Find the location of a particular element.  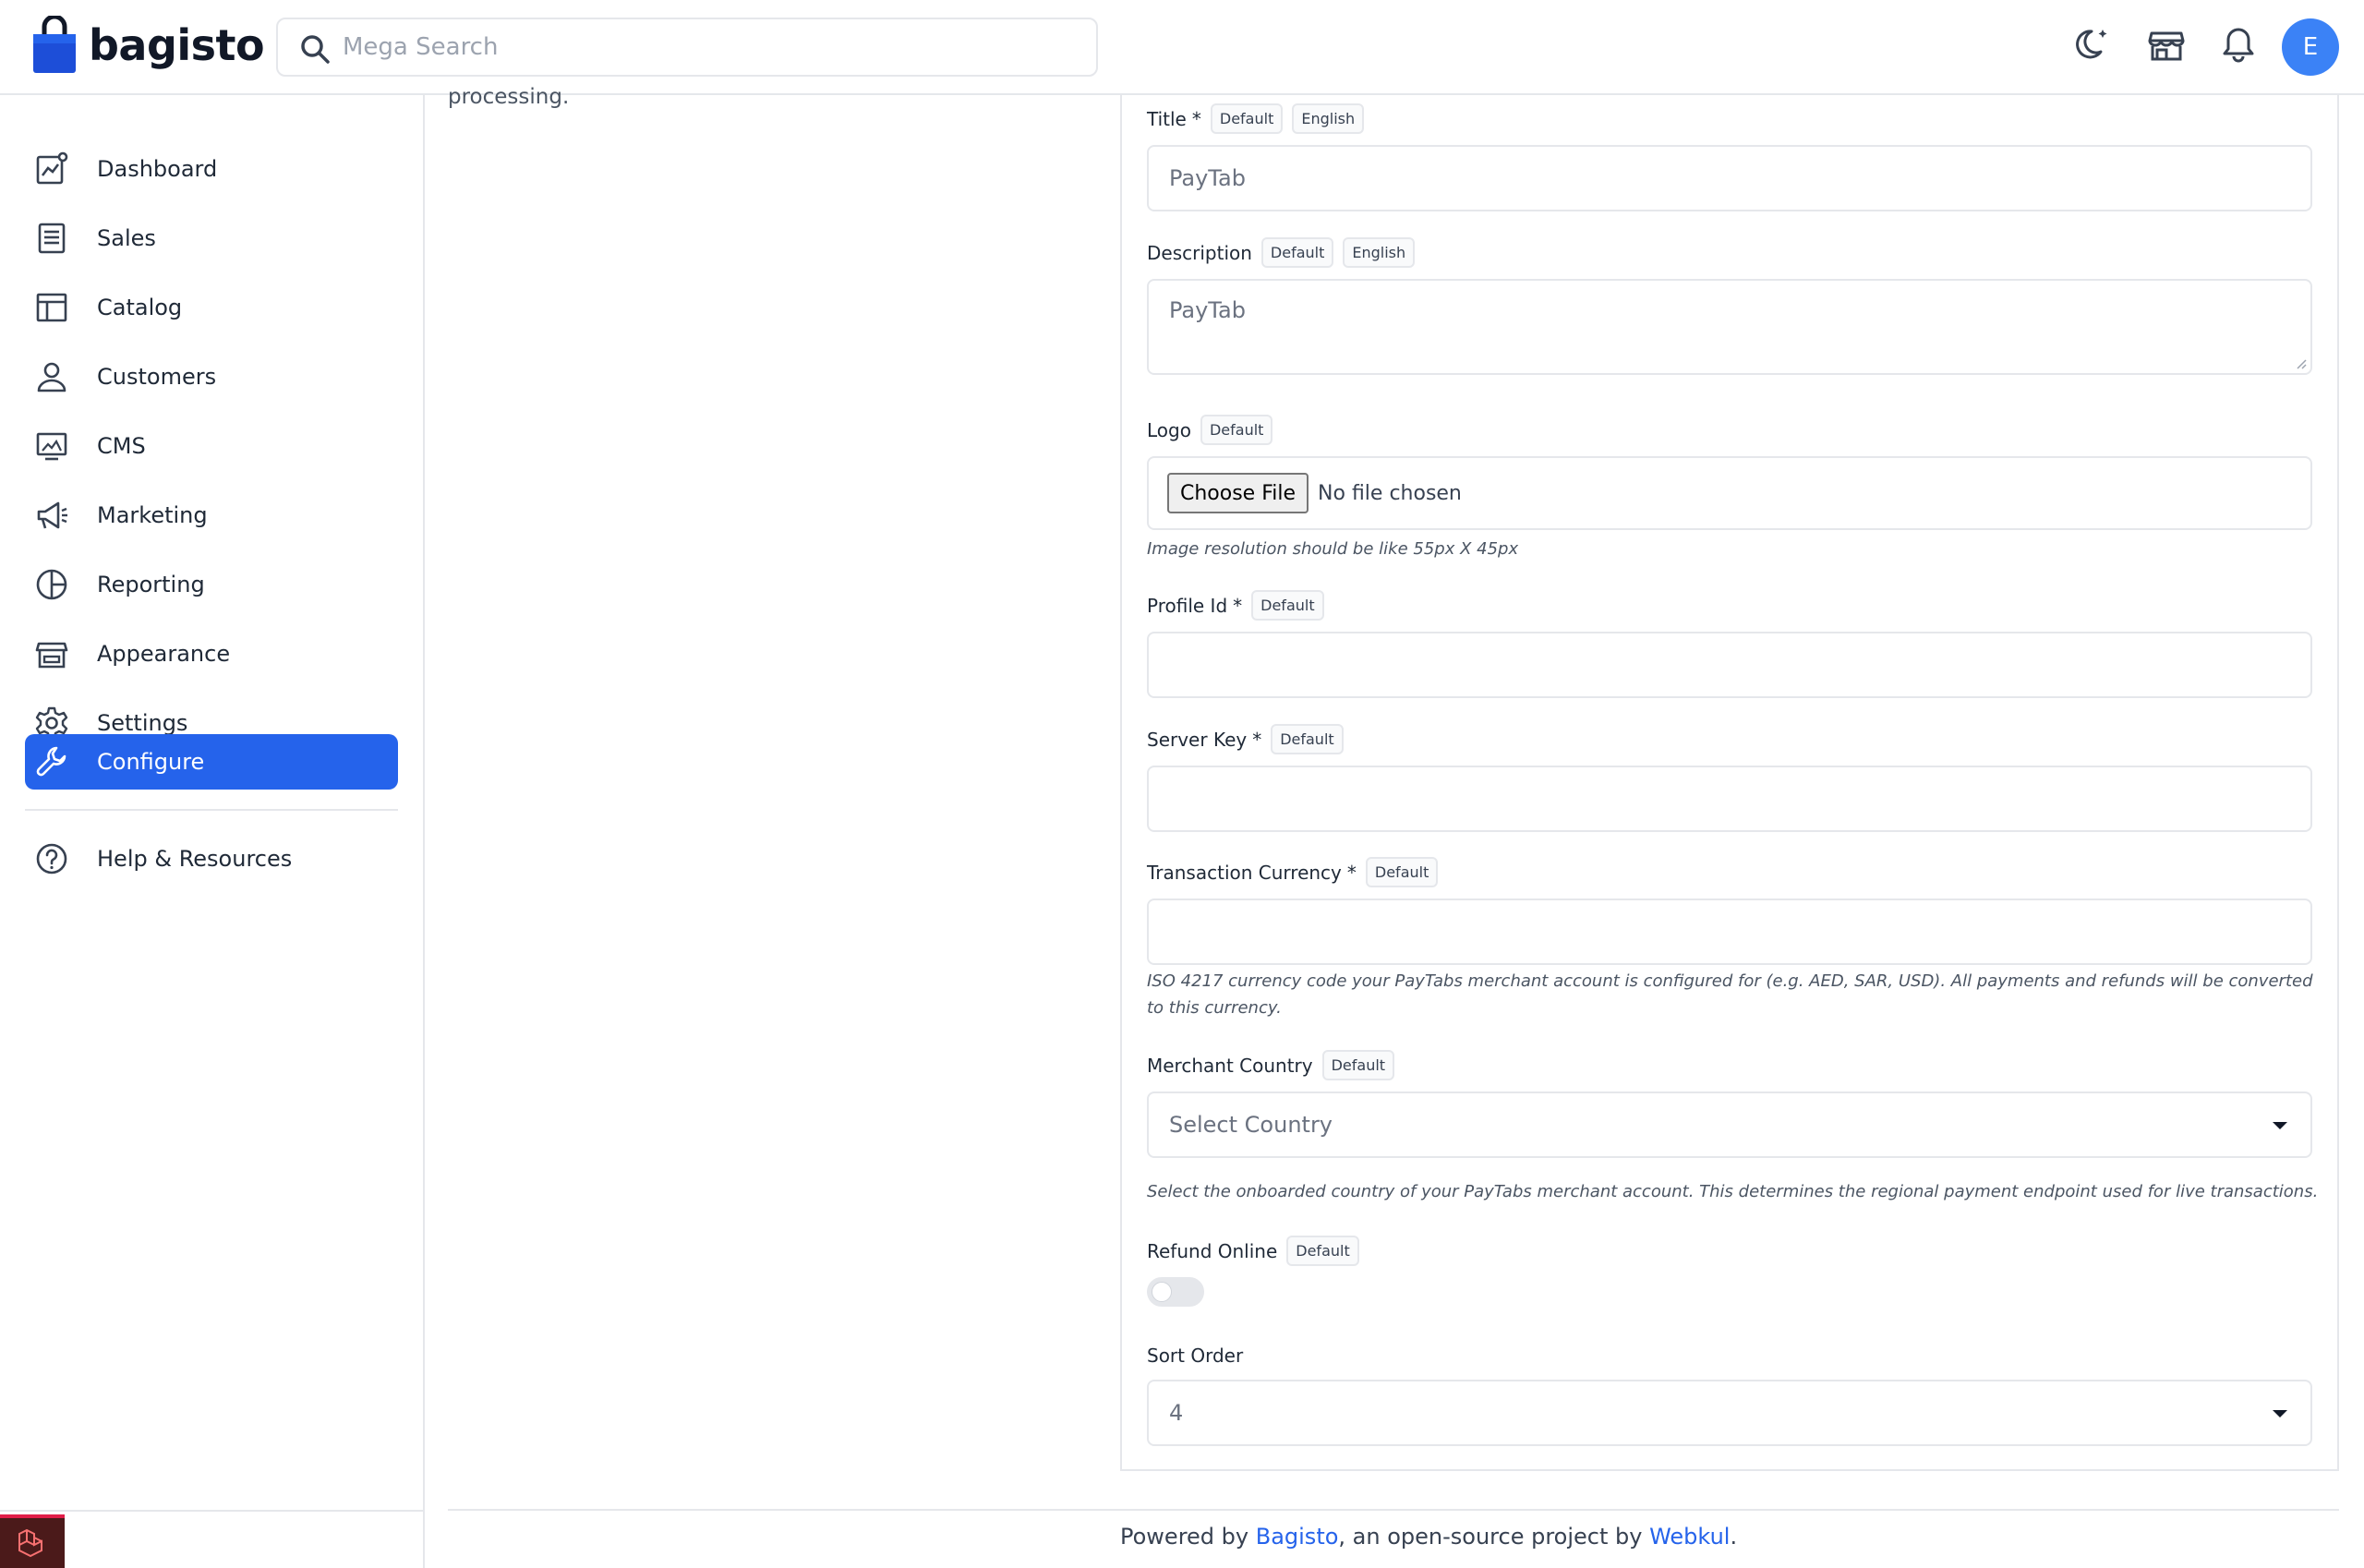

sidebar-item-sales: Sales is located at coordinates (212, 239).